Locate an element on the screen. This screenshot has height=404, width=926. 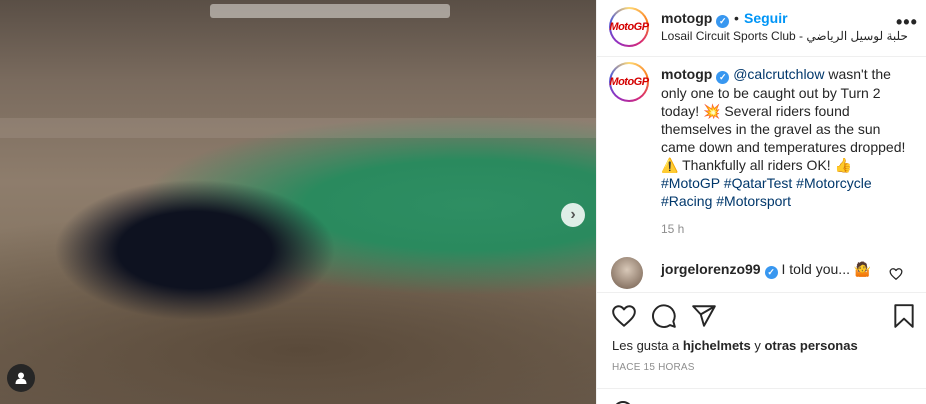
heart-icon is located at coordinates (624, 316).